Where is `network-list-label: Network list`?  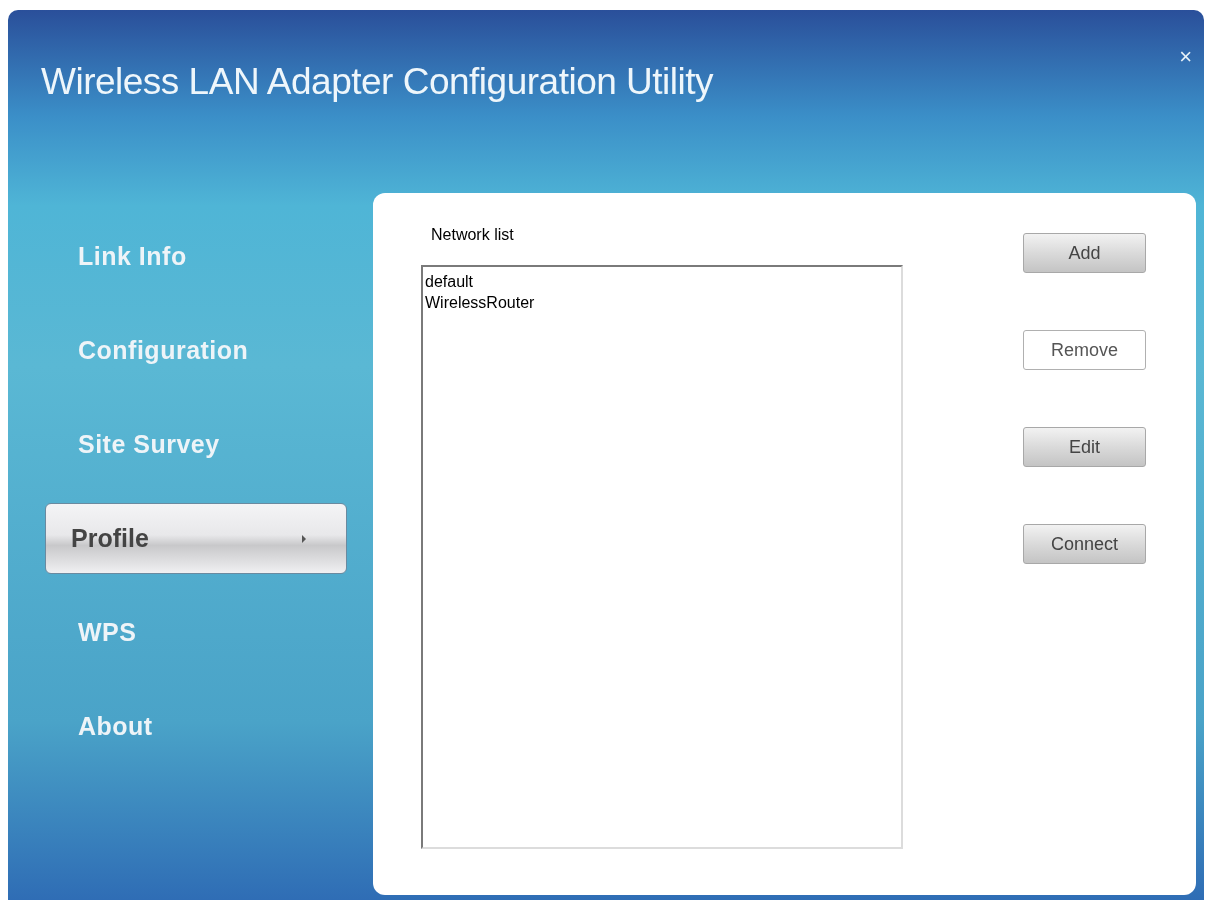
network-list-label: Network list is located at coordinates (472, 235).